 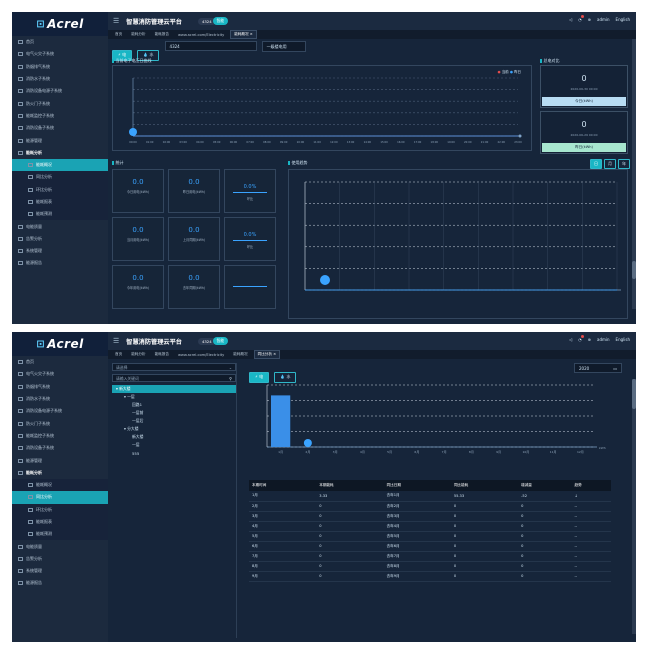 I want to click on table-cell: ↓, so click(x=591, y=496).